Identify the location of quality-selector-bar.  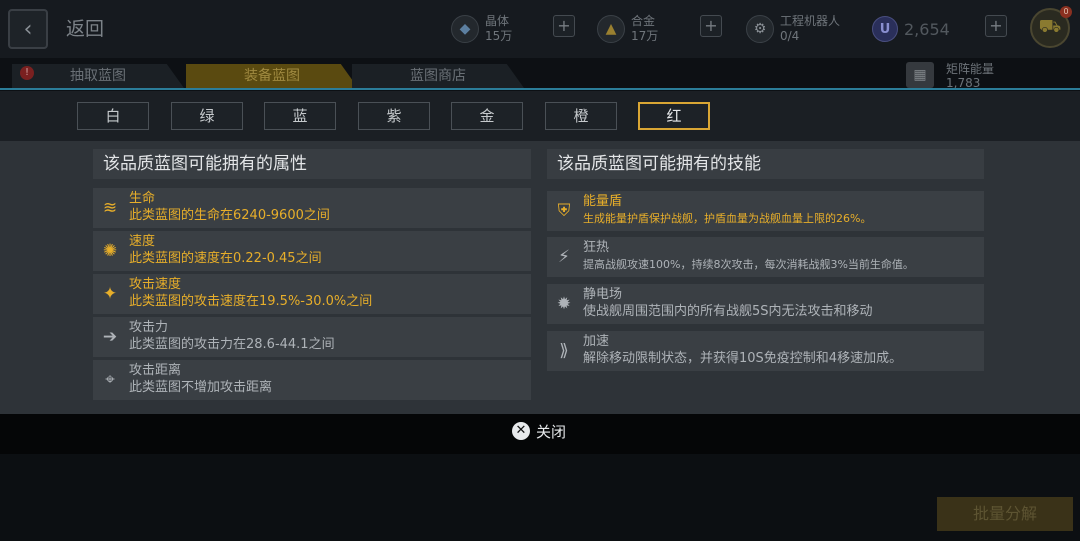
(540, 116).